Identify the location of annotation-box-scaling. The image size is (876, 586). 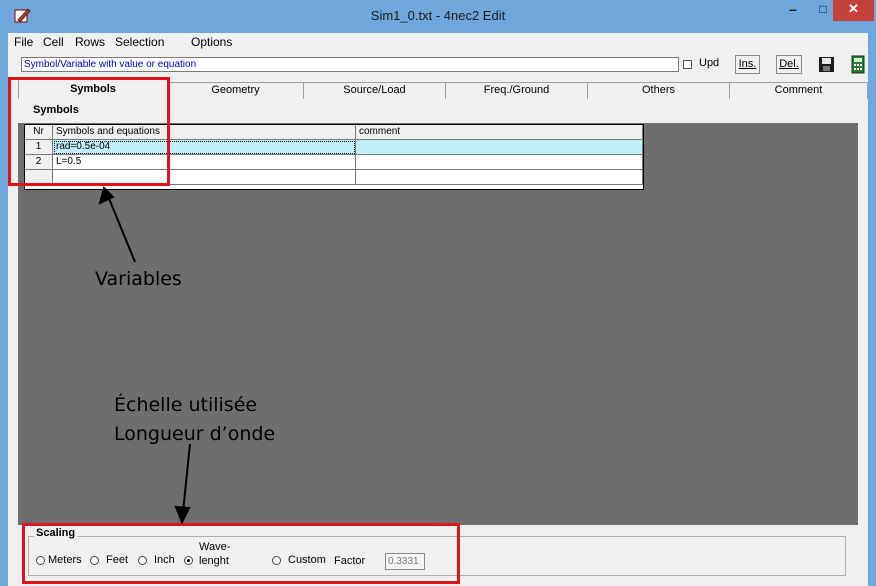
(241, 553).